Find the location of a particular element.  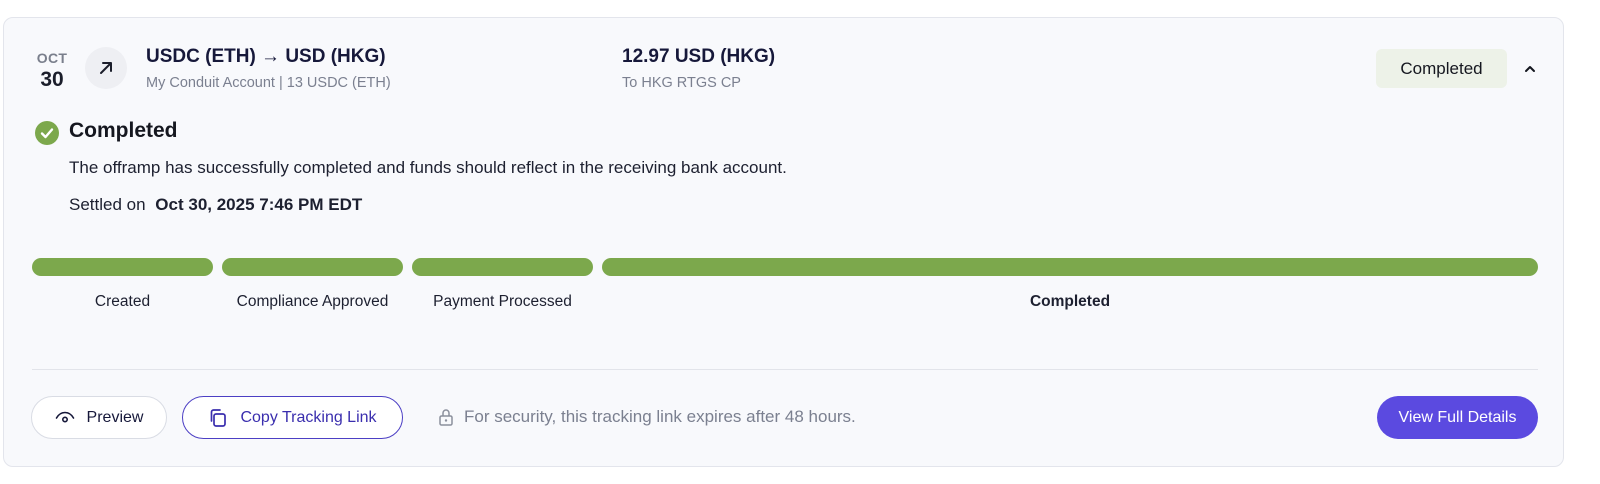

preview-label: Preview is located at coordinates (115, 417).